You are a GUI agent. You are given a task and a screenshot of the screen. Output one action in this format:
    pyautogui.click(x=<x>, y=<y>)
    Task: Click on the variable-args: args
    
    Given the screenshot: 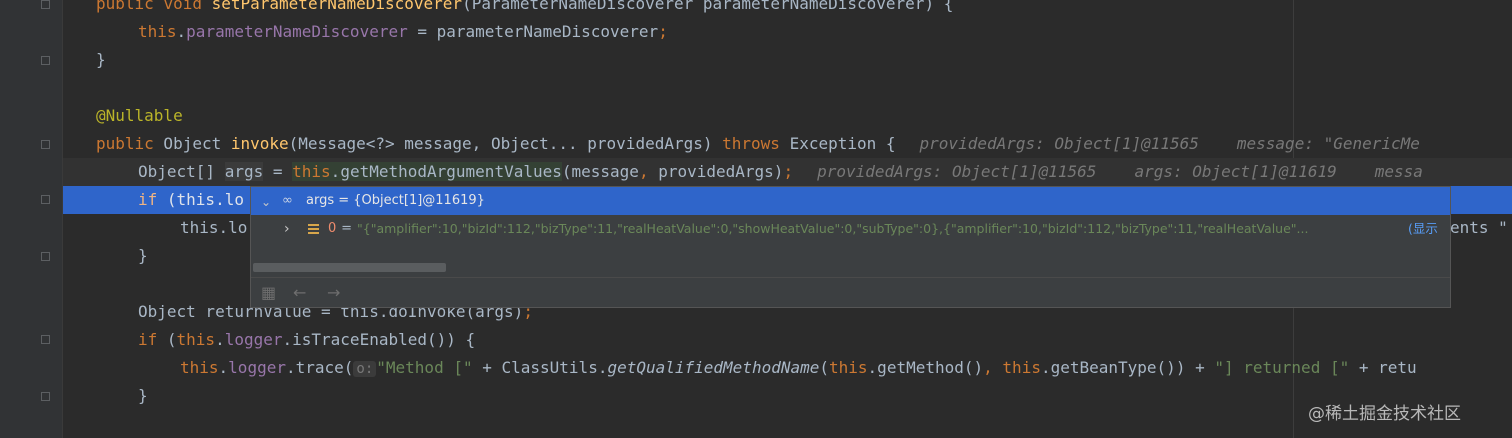 What is the action you would take?
    pyautogui.click(x=244, y=171)
    